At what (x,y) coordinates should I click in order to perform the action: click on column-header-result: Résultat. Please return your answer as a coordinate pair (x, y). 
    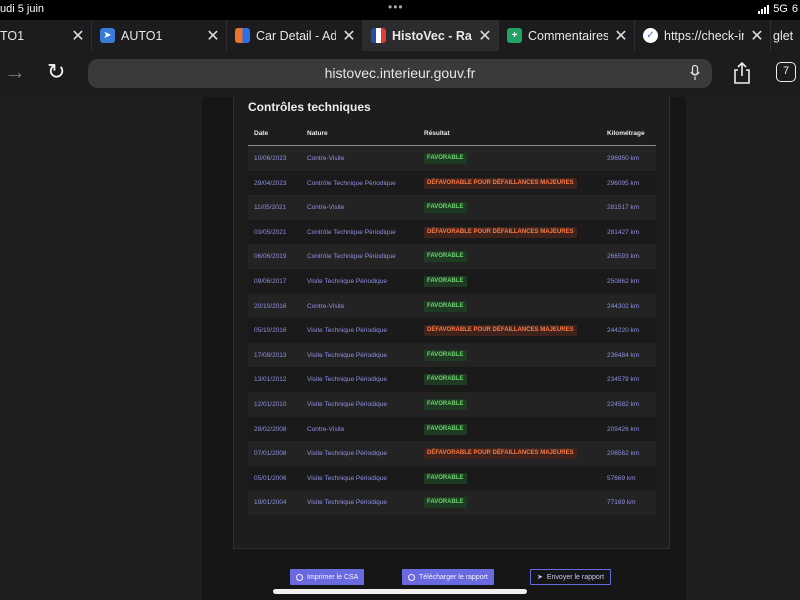
    Looking at the image, I should click on (437, 133).